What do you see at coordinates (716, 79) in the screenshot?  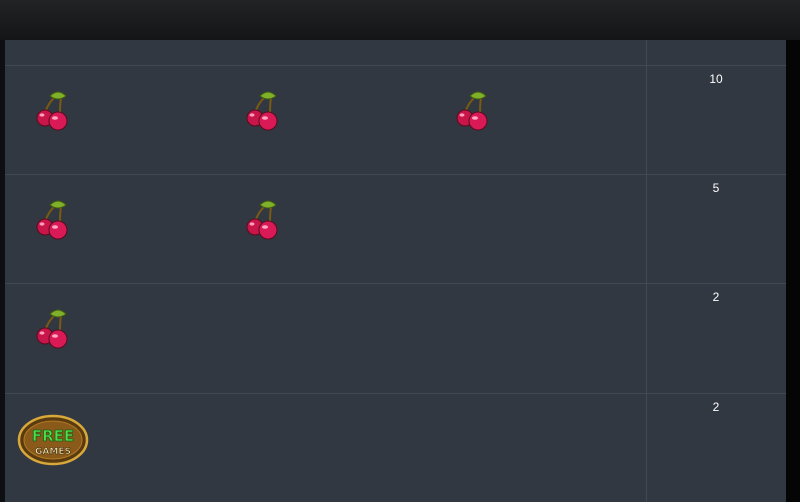 I see `payout-value: 10` at bounding box center [716, 79].